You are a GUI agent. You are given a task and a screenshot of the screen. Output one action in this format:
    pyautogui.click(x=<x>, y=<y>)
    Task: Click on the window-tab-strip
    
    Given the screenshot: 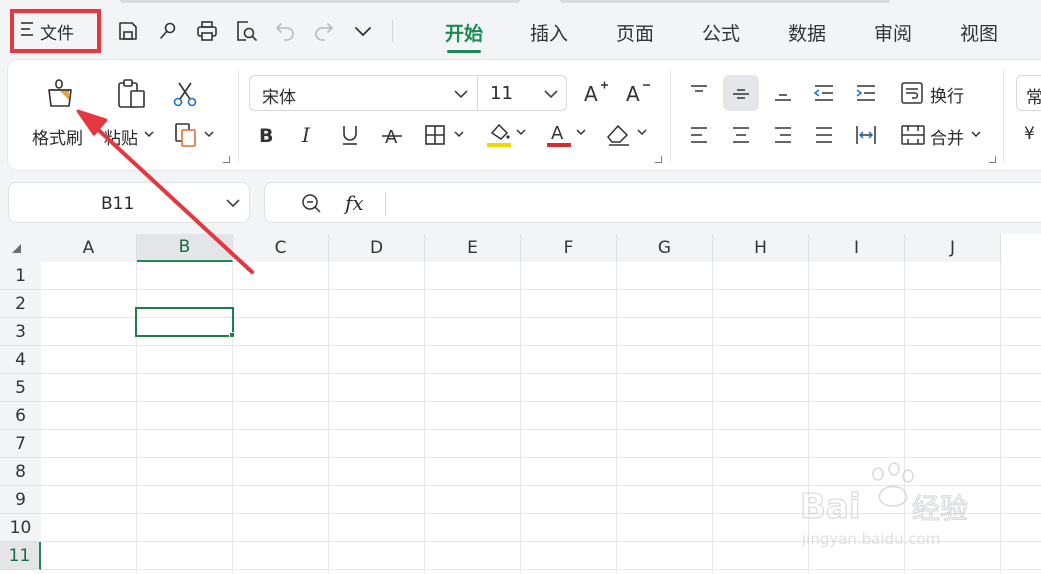 What is the action you would take?
    pyautogui.click(x=725, y=1)
    